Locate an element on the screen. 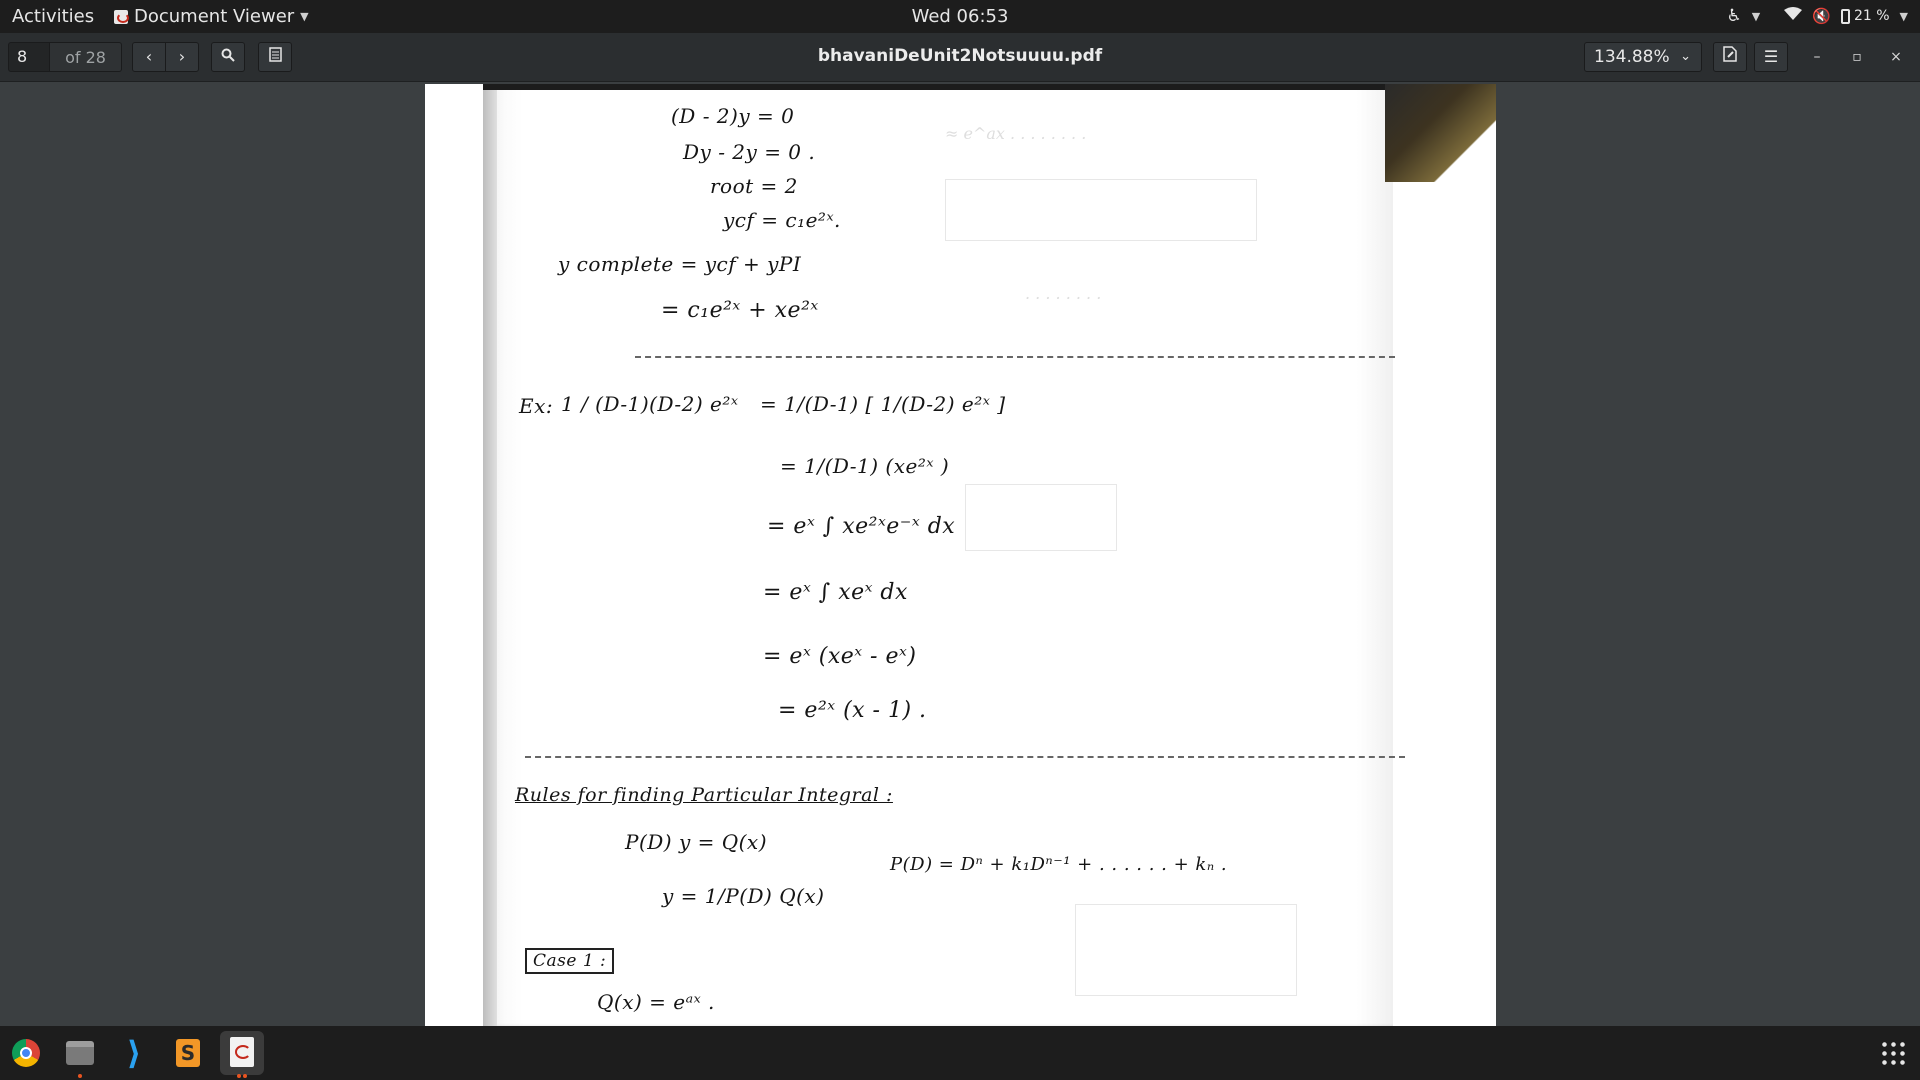  vscode-launcher: ⟩ is located at coordinates (134, 1053).